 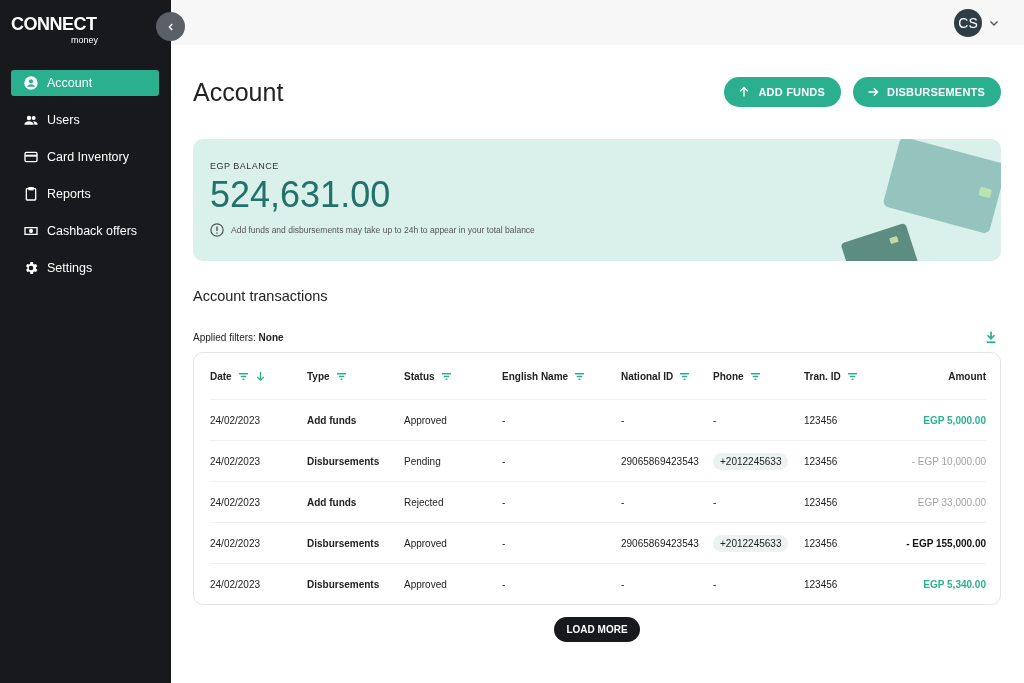 I want to click on load-more-button: LOAD MORE, so click(x=597, y=629).